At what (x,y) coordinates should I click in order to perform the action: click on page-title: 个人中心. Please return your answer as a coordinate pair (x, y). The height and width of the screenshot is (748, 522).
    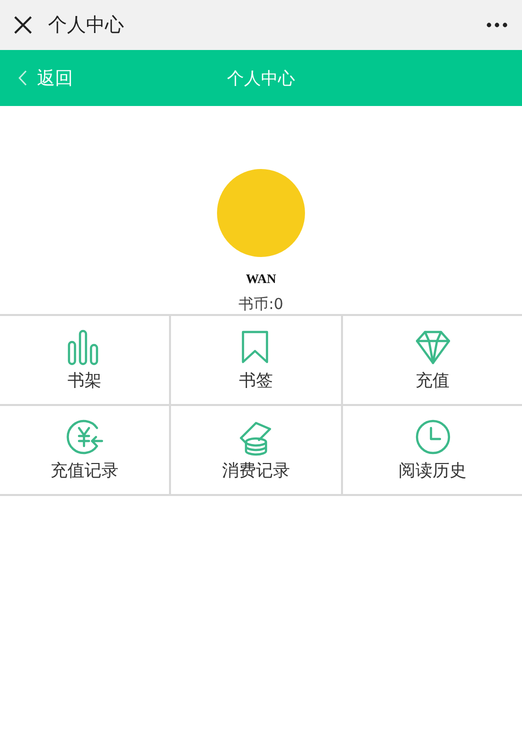
    Looking at the image, I should click on (261, 79).